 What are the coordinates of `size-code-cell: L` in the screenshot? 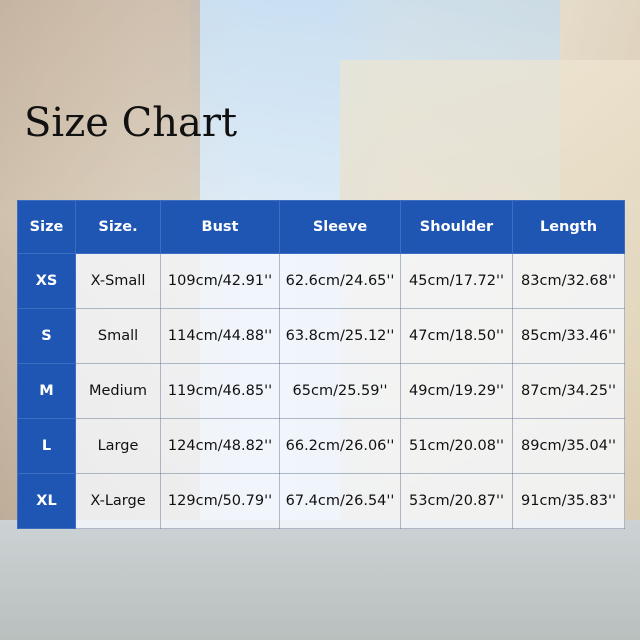 It's located at (46, 446).